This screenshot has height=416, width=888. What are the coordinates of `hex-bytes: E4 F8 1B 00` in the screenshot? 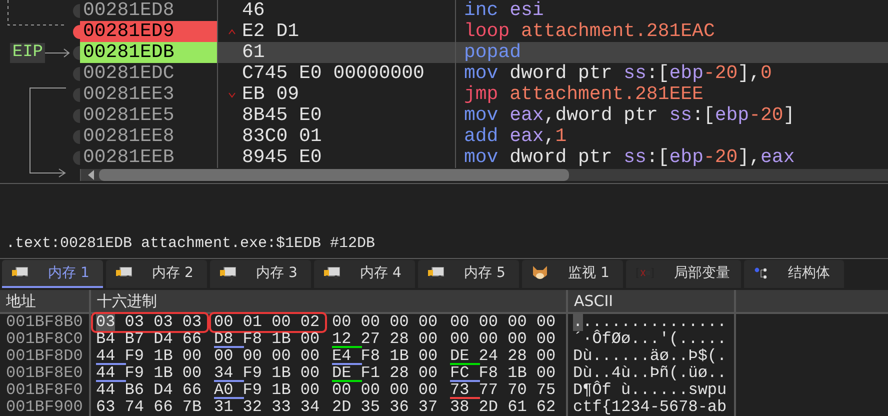 It's located at (385, 356).